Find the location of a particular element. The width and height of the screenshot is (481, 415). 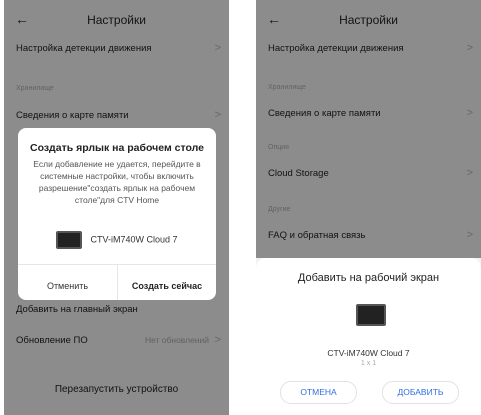

create-now-button: Создать сейчас is located at coordinates (167, 286).